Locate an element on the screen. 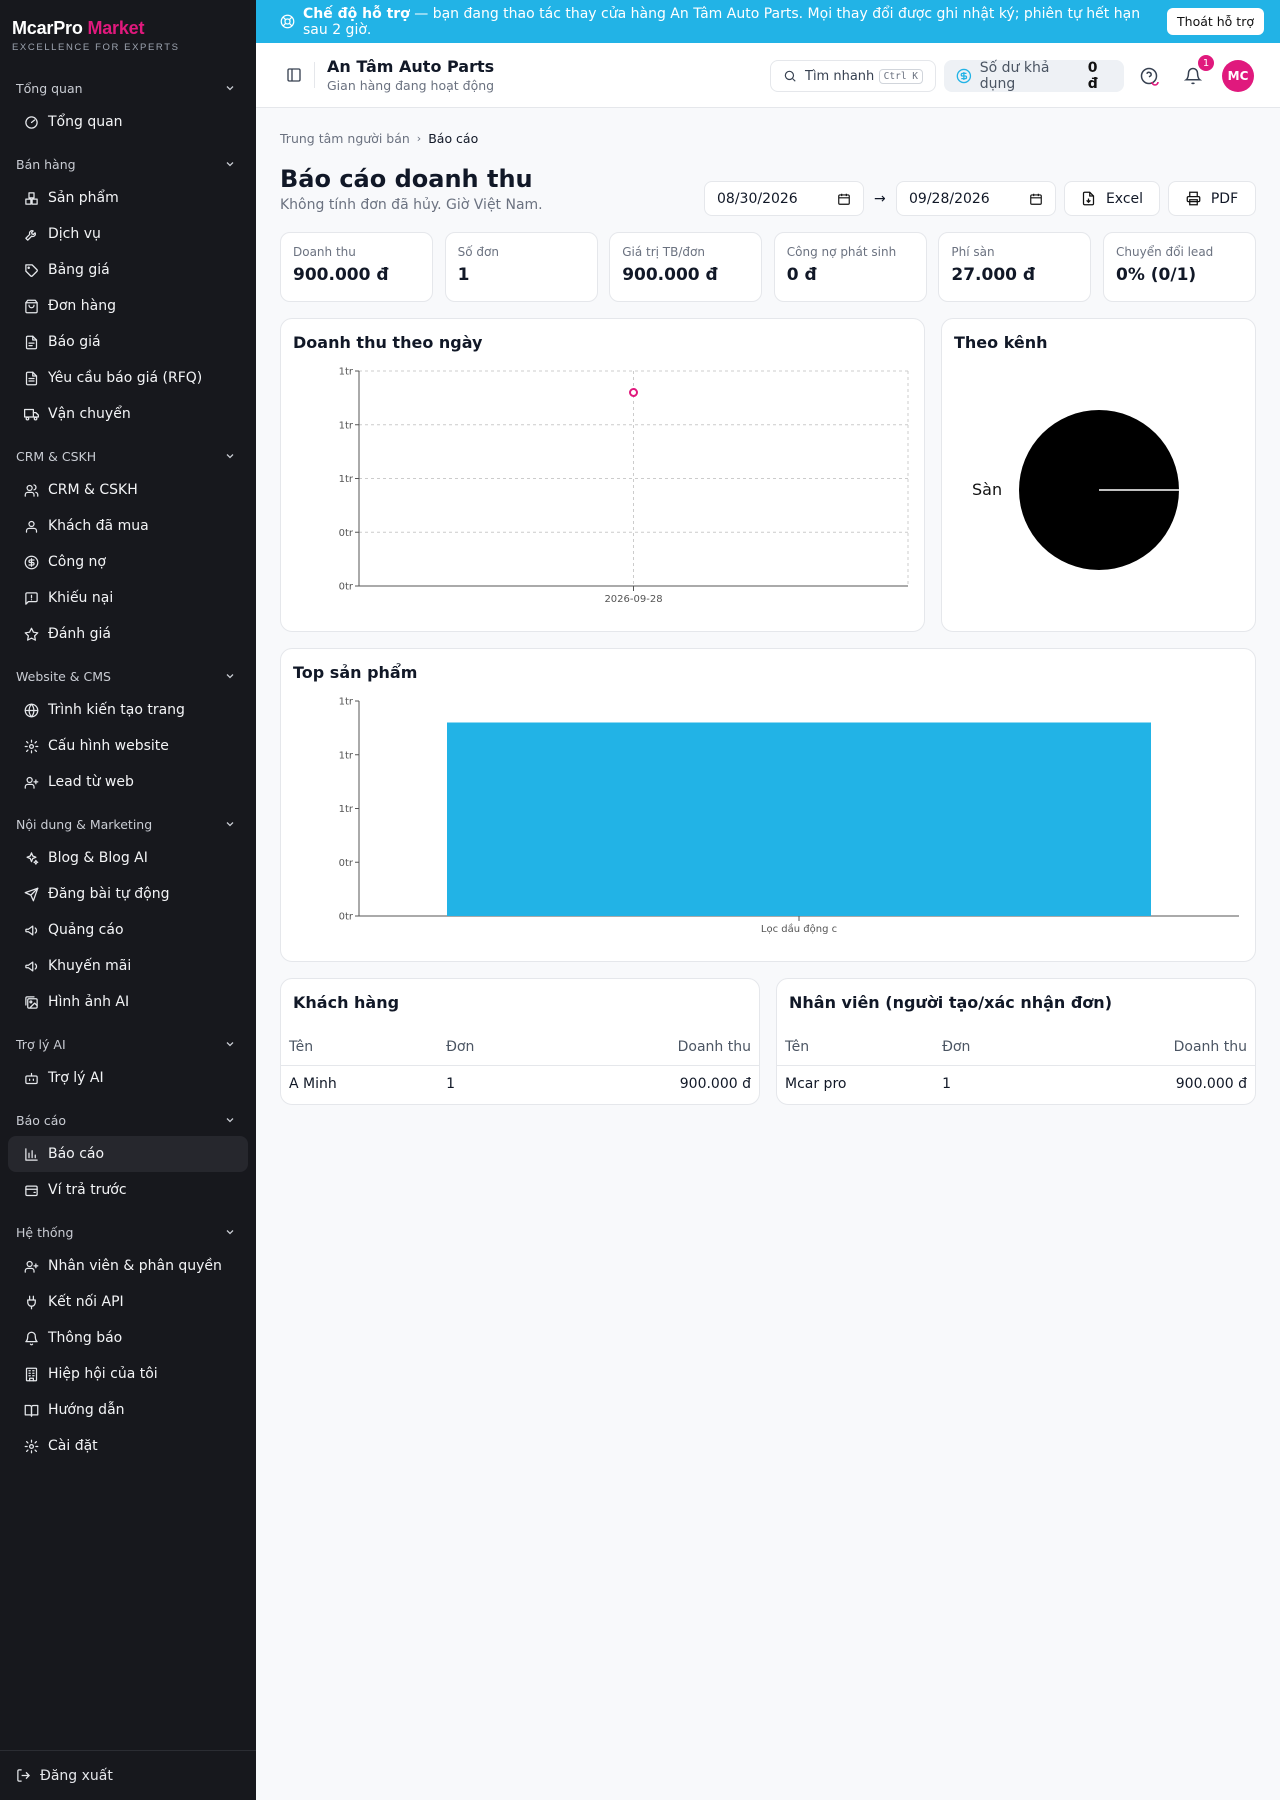 The image size is (1280, 1800). overview-icon is located at coordinates (31, 122).